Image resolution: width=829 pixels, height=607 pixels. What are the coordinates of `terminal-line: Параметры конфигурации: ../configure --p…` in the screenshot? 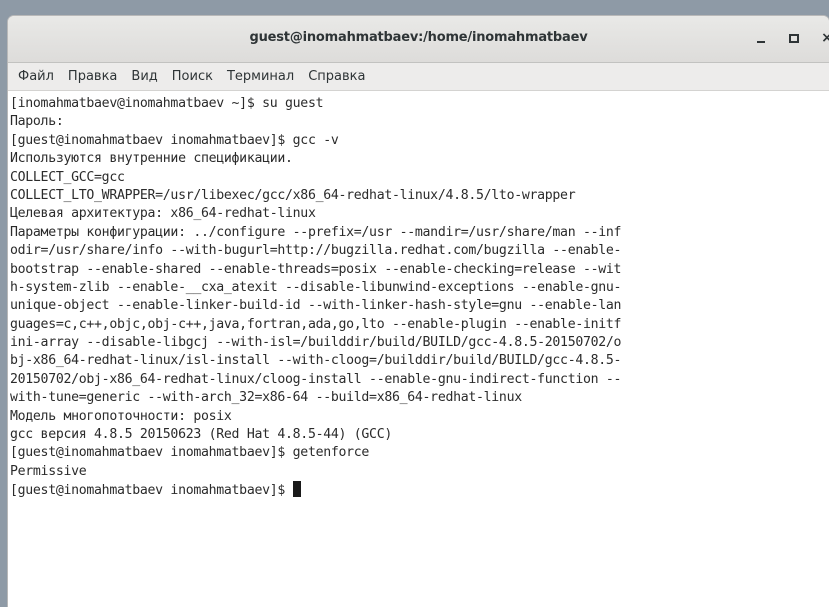 It's located at (316, 232).